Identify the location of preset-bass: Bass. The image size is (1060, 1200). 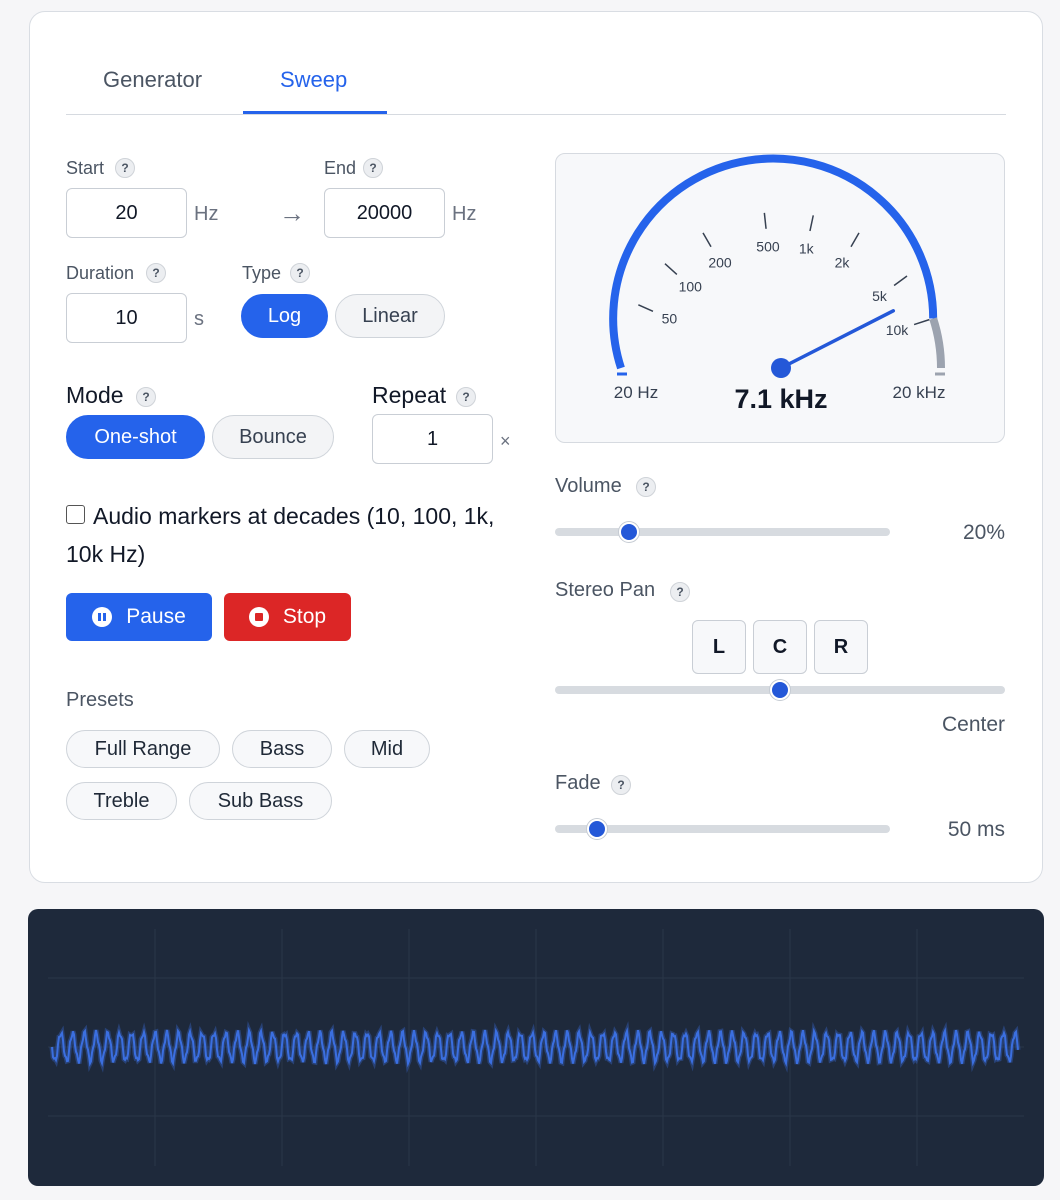
(282, 749).